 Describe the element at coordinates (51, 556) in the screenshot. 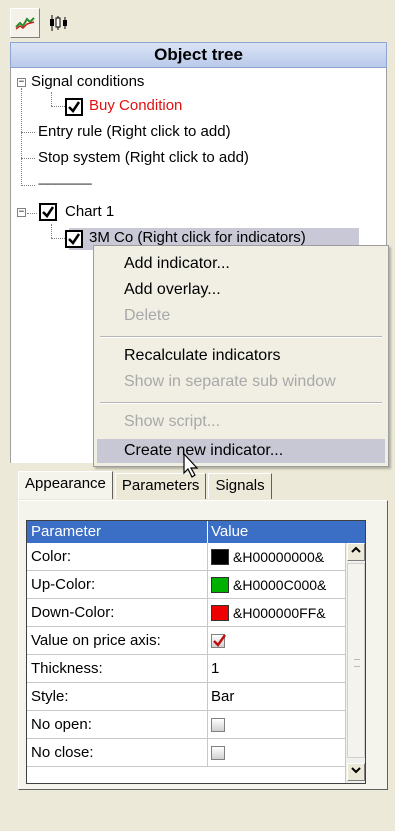

I see `param-name: Color:` at that location.